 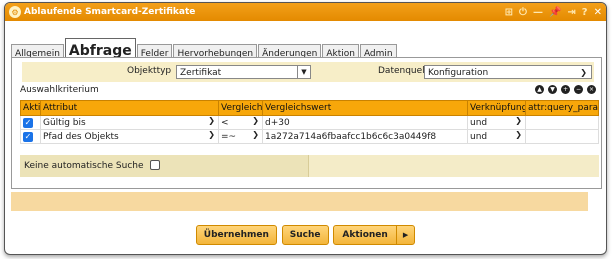 I want to click on vergleich-value: =~, so click(x=229, y=136).